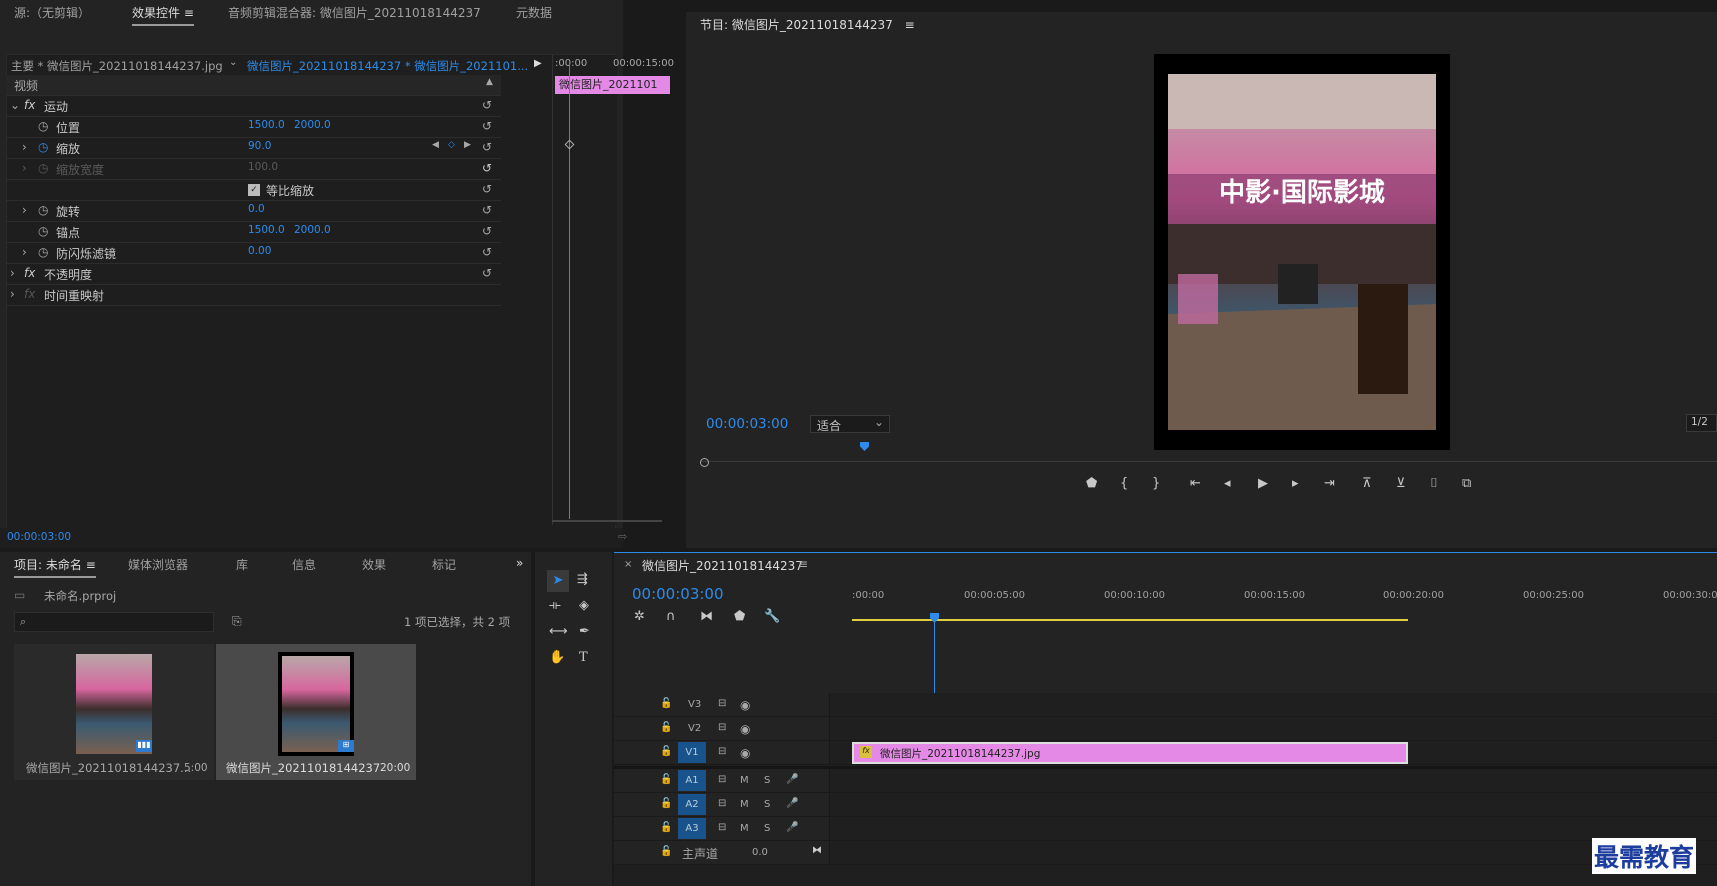 The width and height of the screenshot is (1717, 886). Describe the element at coordinates (558, 581) in the screenshot. I see `selection-tool-icon: ➤` at that location.